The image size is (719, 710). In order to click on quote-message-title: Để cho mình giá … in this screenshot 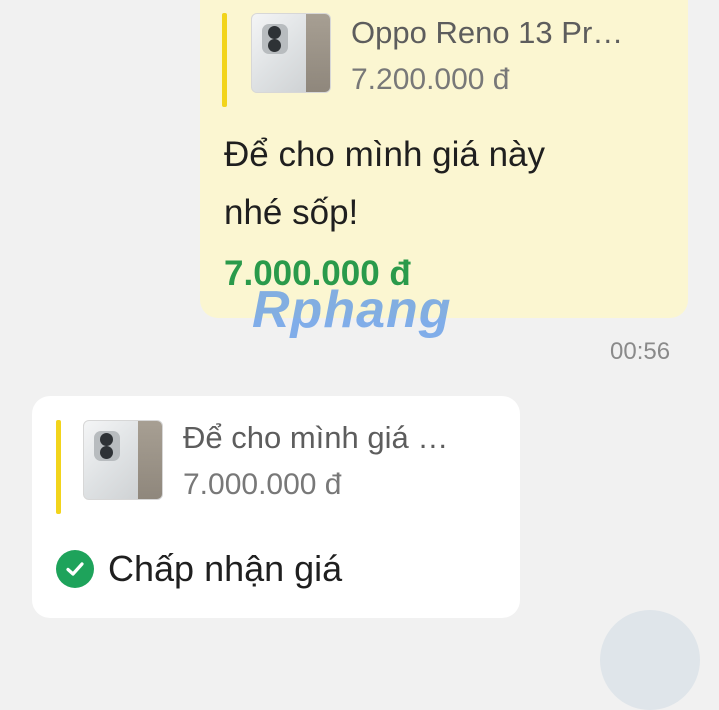, I will do `click(316, 437)`.